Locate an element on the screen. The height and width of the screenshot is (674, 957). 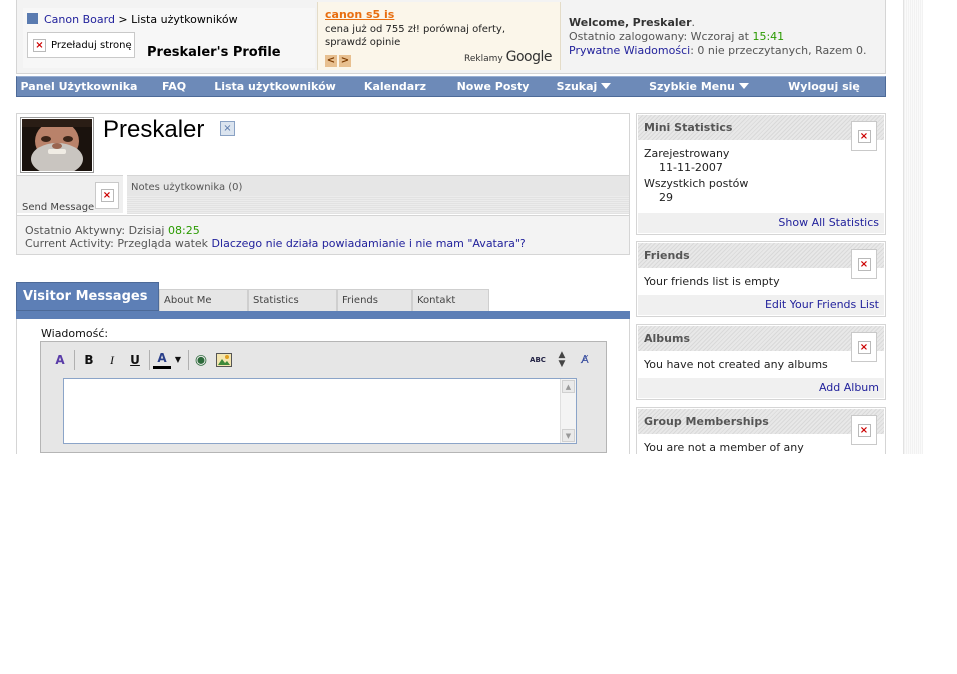
add-album-link: Add Album is located at coordinates (849, 387).